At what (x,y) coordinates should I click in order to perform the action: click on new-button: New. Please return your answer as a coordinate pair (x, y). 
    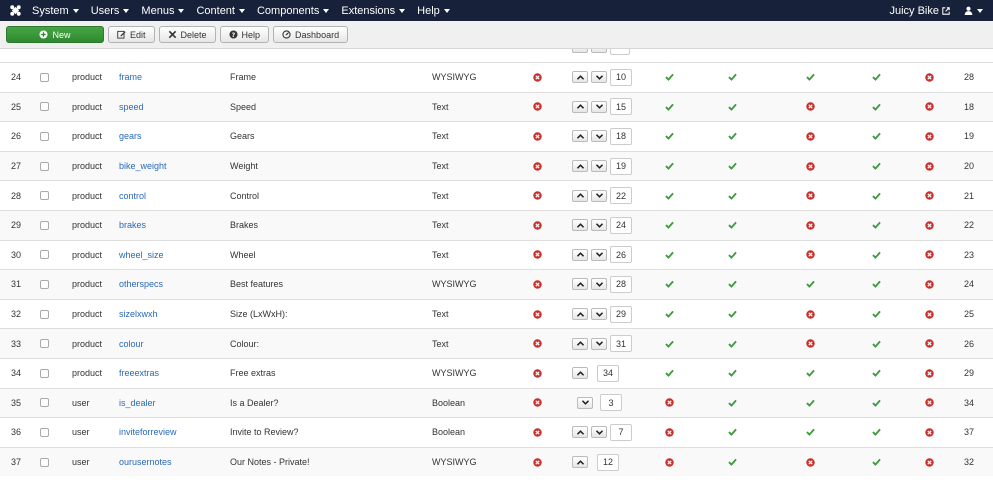
    Looking at the image, I should click on (55, 34).